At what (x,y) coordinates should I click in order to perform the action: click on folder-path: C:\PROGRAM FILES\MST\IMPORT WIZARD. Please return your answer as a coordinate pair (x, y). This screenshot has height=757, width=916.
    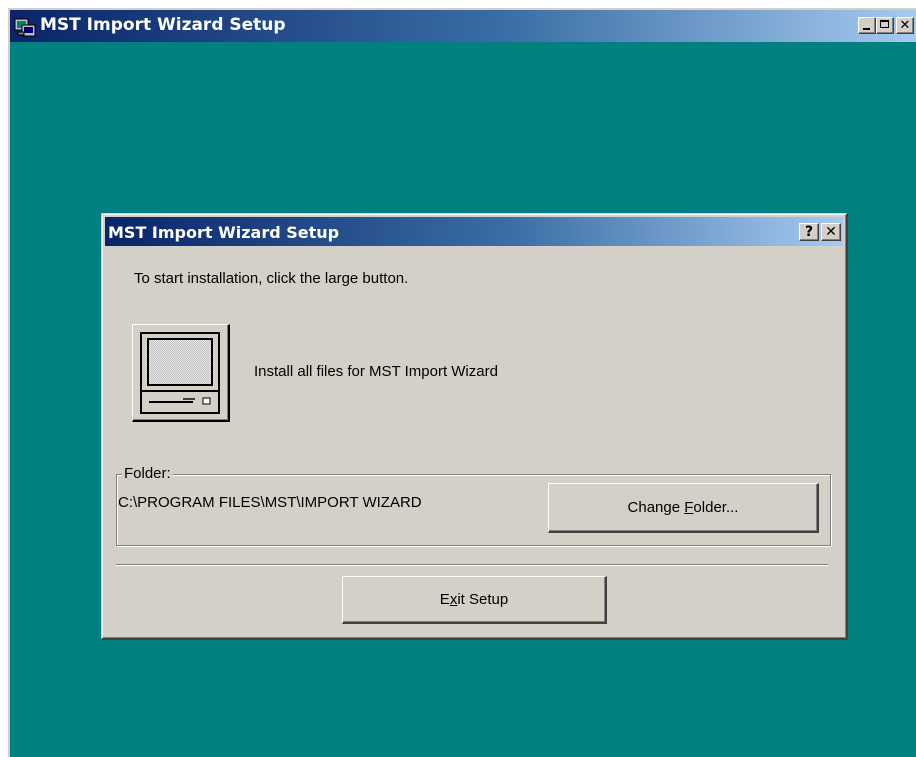
    Looking at the image, I should click on (270, 502).